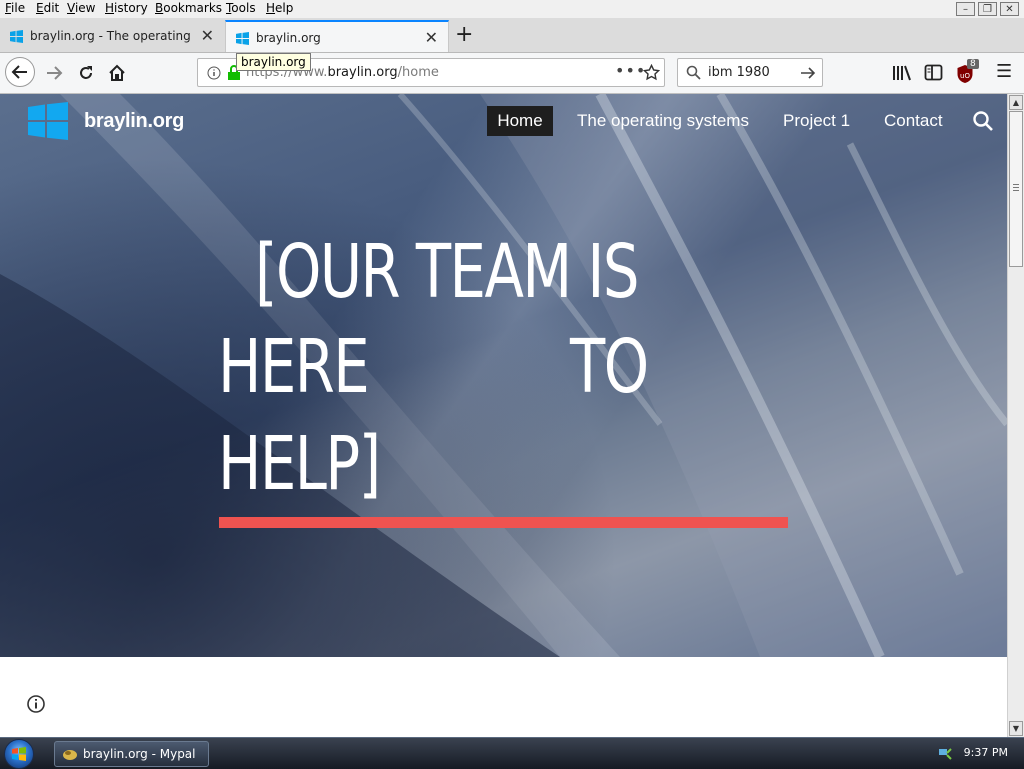 The height and width of the screenshot is (769, 1024). What do you see at coordinates (1016, 189) in the screenshot?
I see `scroll-thumb` at bounding box center [1016, 189].